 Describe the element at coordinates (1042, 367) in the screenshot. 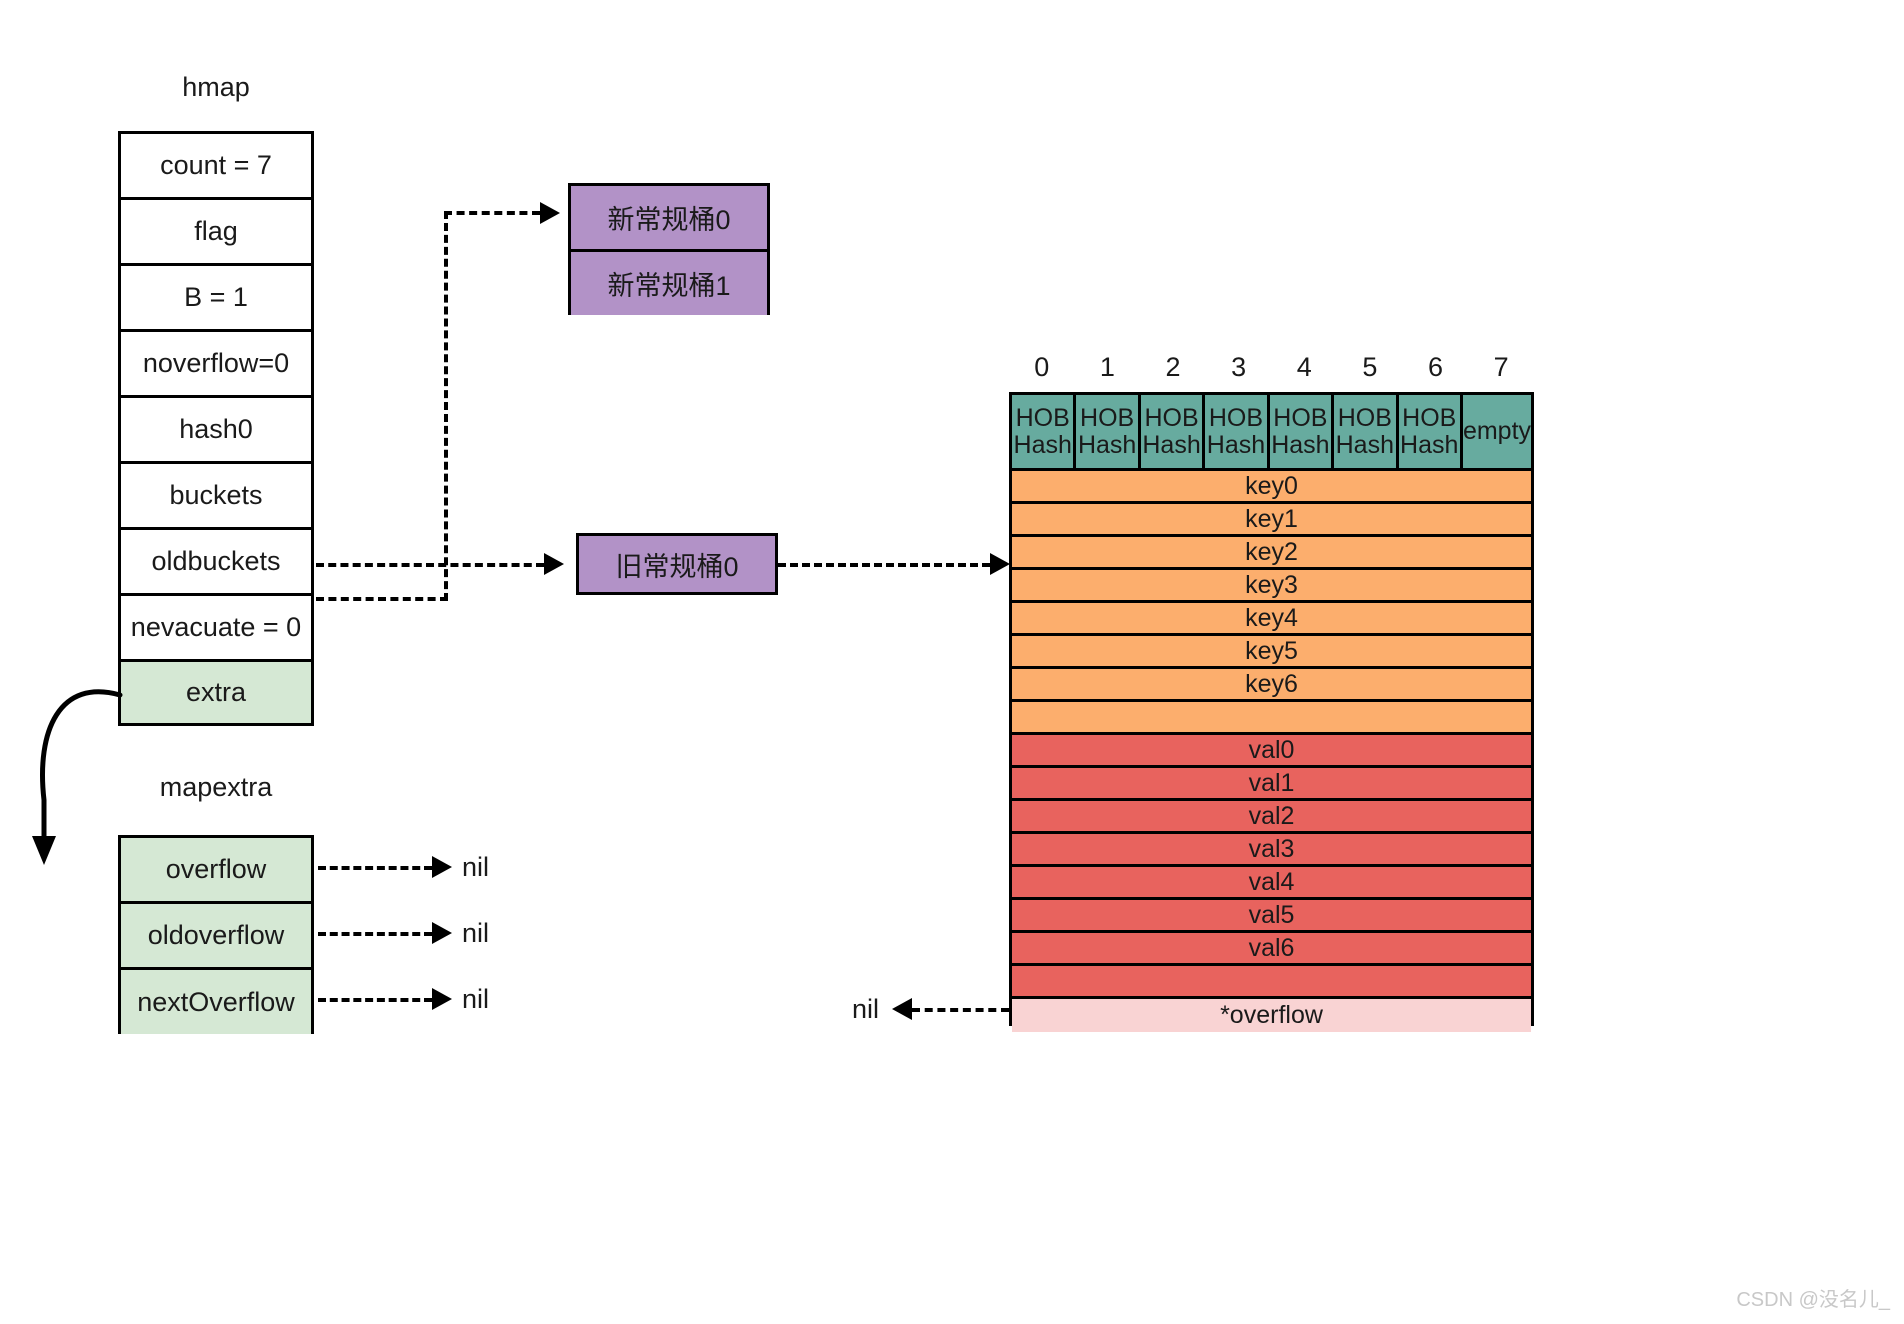

I see `column-index-0: 0` at that location.